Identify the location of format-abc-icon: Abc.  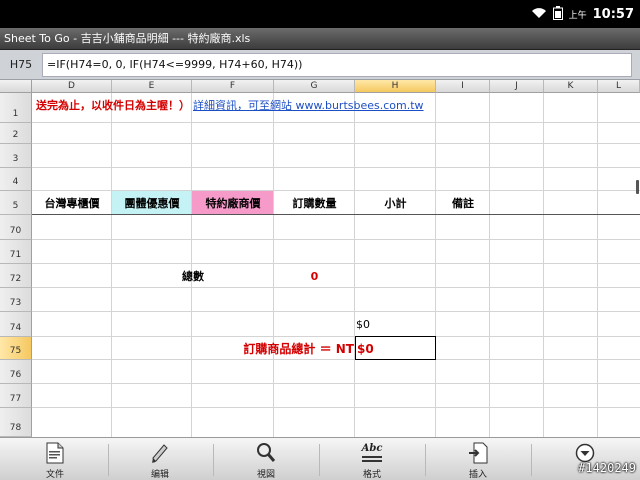
(372, 453).